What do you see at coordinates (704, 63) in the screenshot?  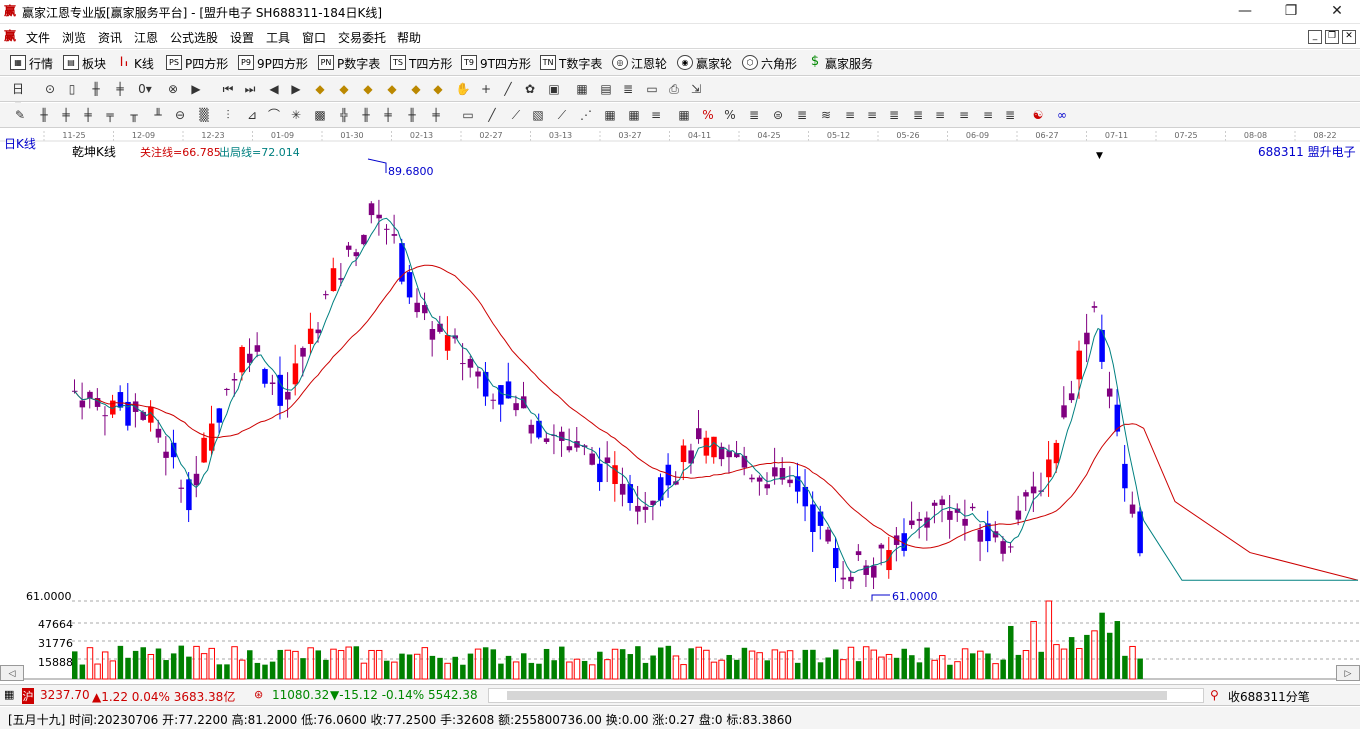 I see `nav-winner-wheel: ◉ 赢家轮` at bounding box center [704, 63].